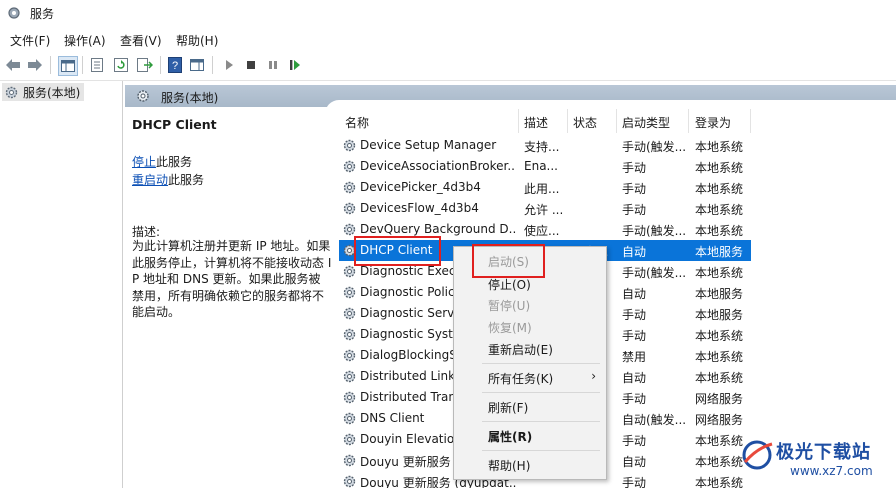 The width and height of the screenshot is (896, 488). I want to click on restart-link-row: 重启动此服务, so click(168, 179).